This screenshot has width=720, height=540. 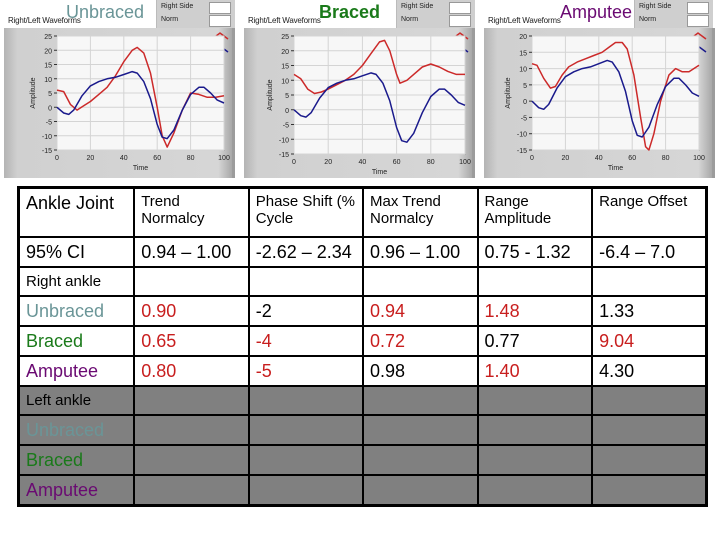 I want to click on ci-range-offset: -6.4 – 7.0, so click(x=649, y=252).